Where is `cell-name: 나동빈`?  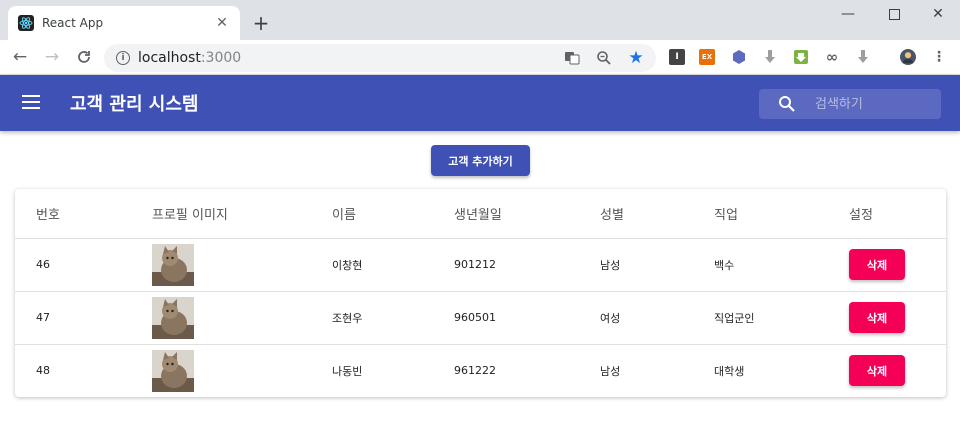
cell-name: 나동빈 is located at coordinates (347, 371).